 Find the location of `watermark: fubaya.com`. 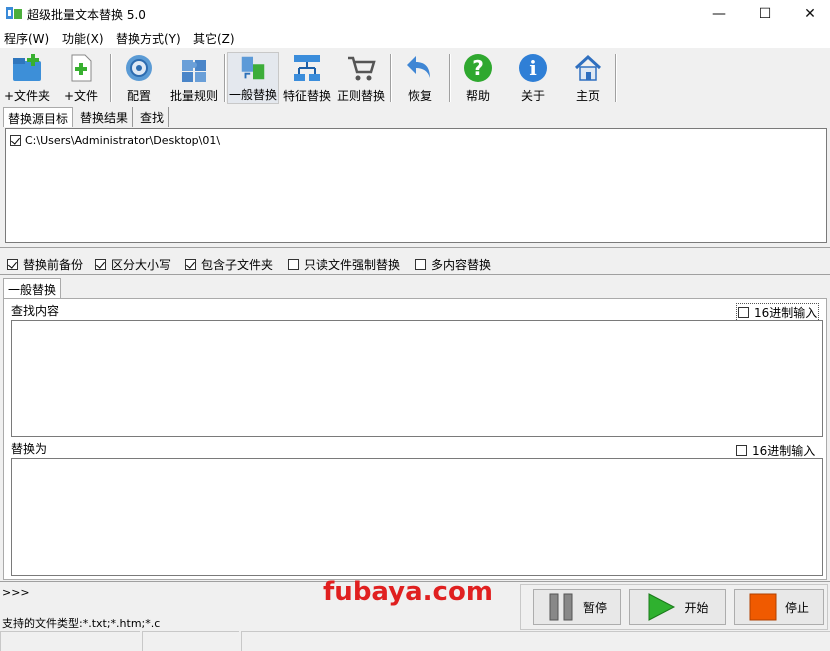

watermark: fubaya.com is located at coordinates (408, 592).